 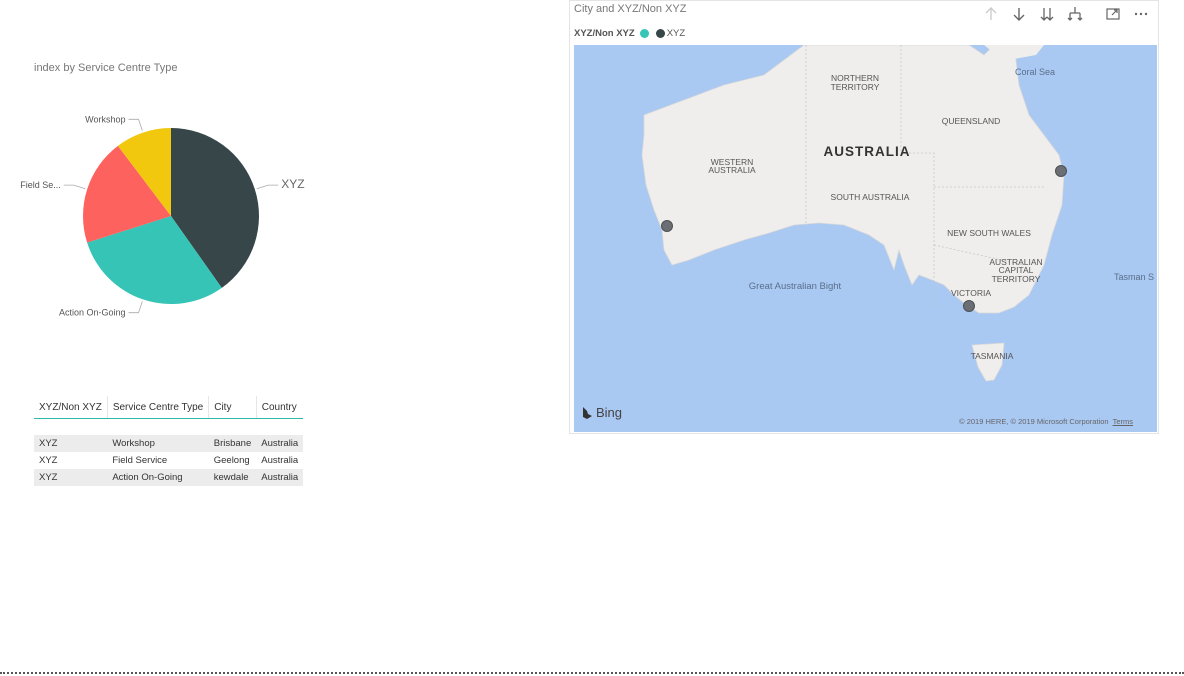 I want to click on table-cell: Brisbane, so click(x=232, y=443).